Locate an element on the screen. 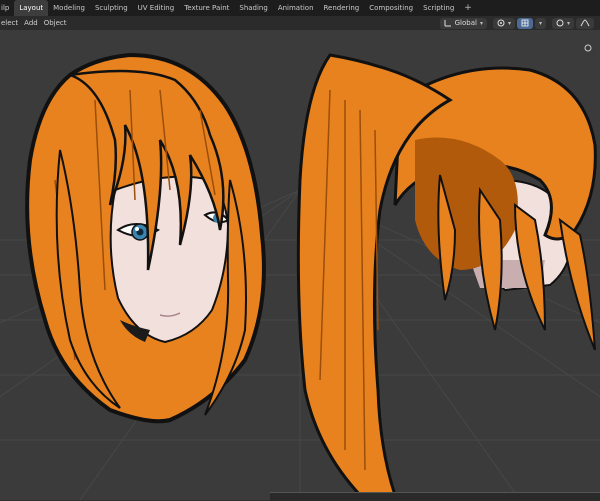  viewport-gizmo-toolbar is located at coordinates (590, 50).